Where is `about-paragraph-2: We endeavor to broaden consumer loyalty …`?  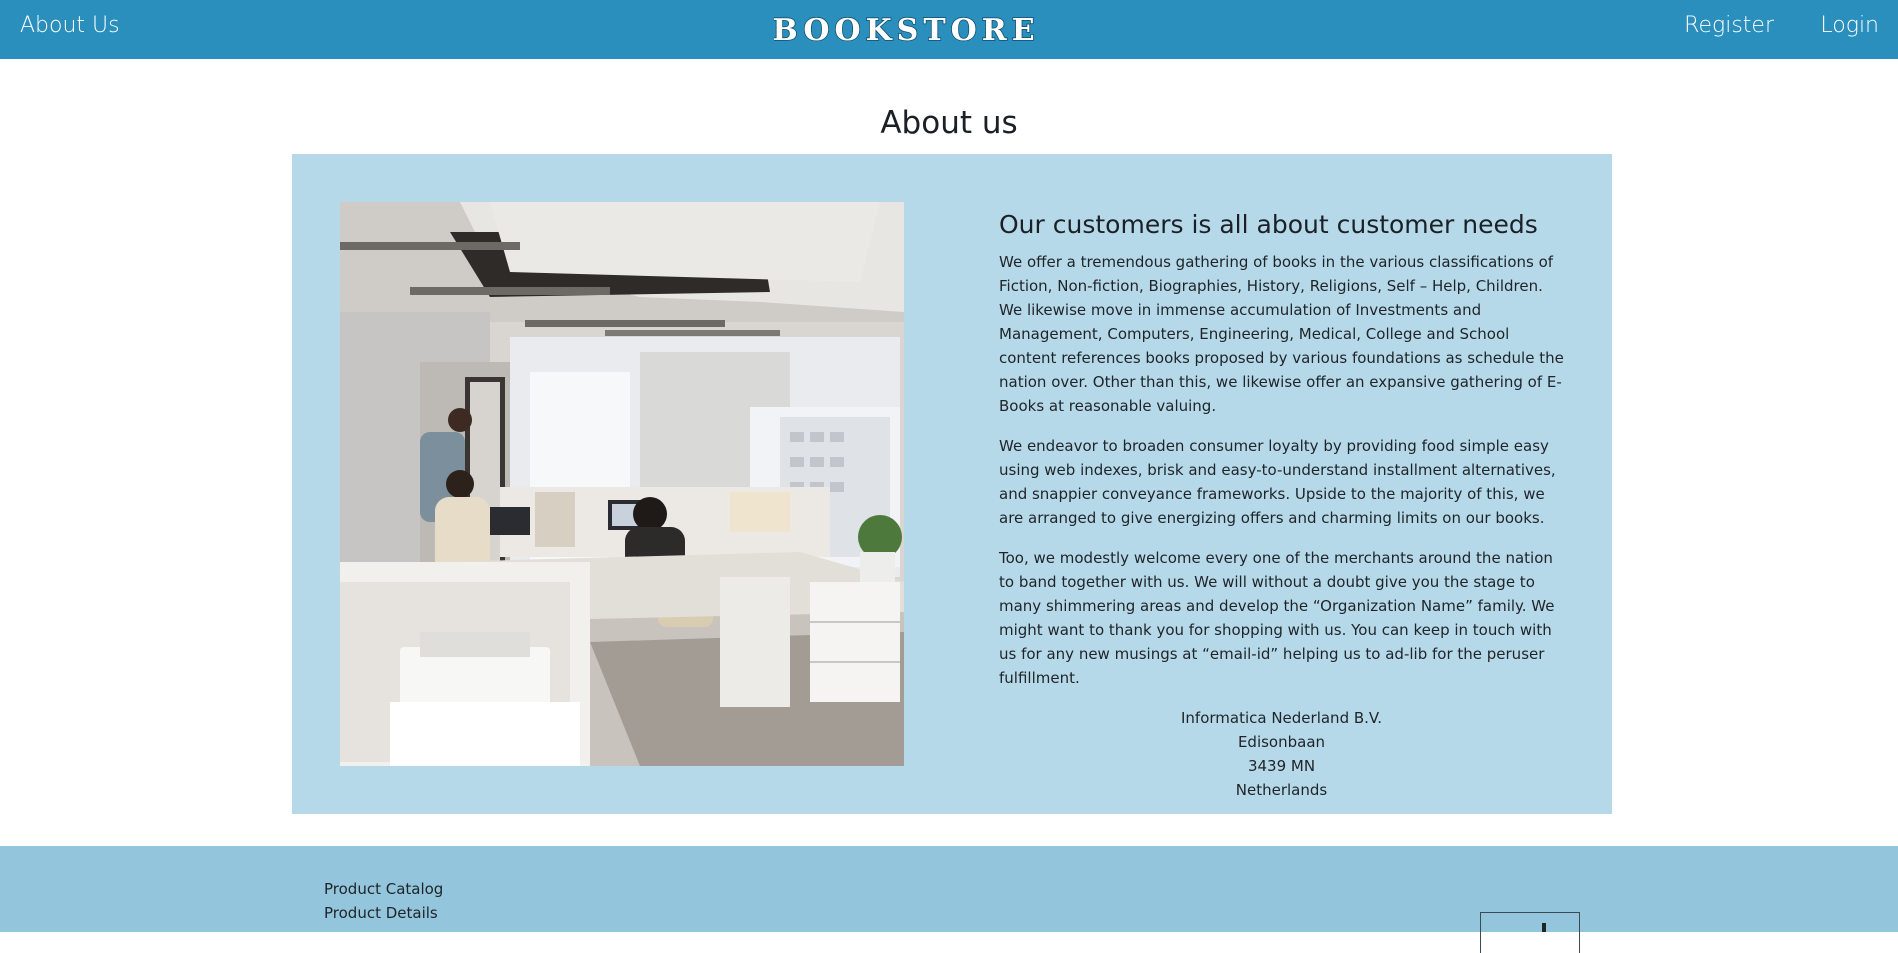
about-paragraph-2: We endeavor to broaden consumer loyalty … is located at coordinates (1277, 482).